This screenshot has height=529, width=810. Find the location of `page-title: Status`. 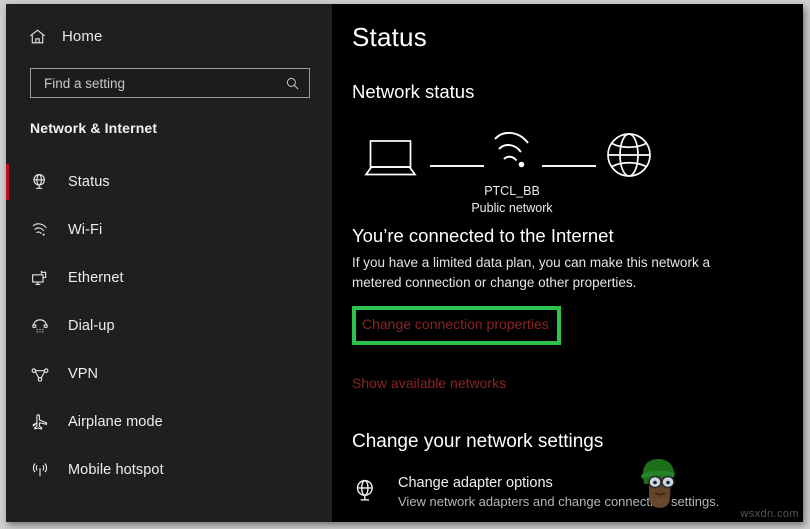

page-title: Status is located at coordinates (389, 37).